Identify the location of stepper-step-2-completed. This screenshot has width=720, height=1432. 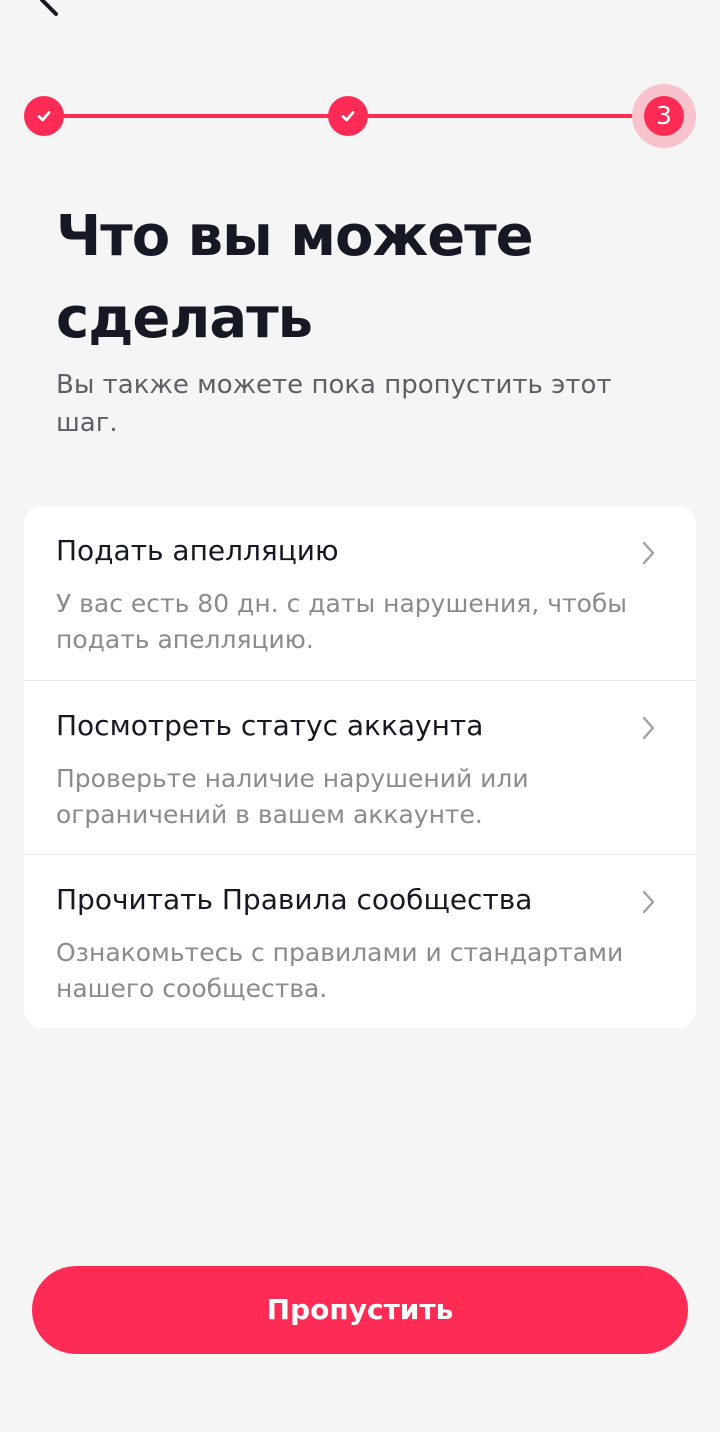
(348, 116).